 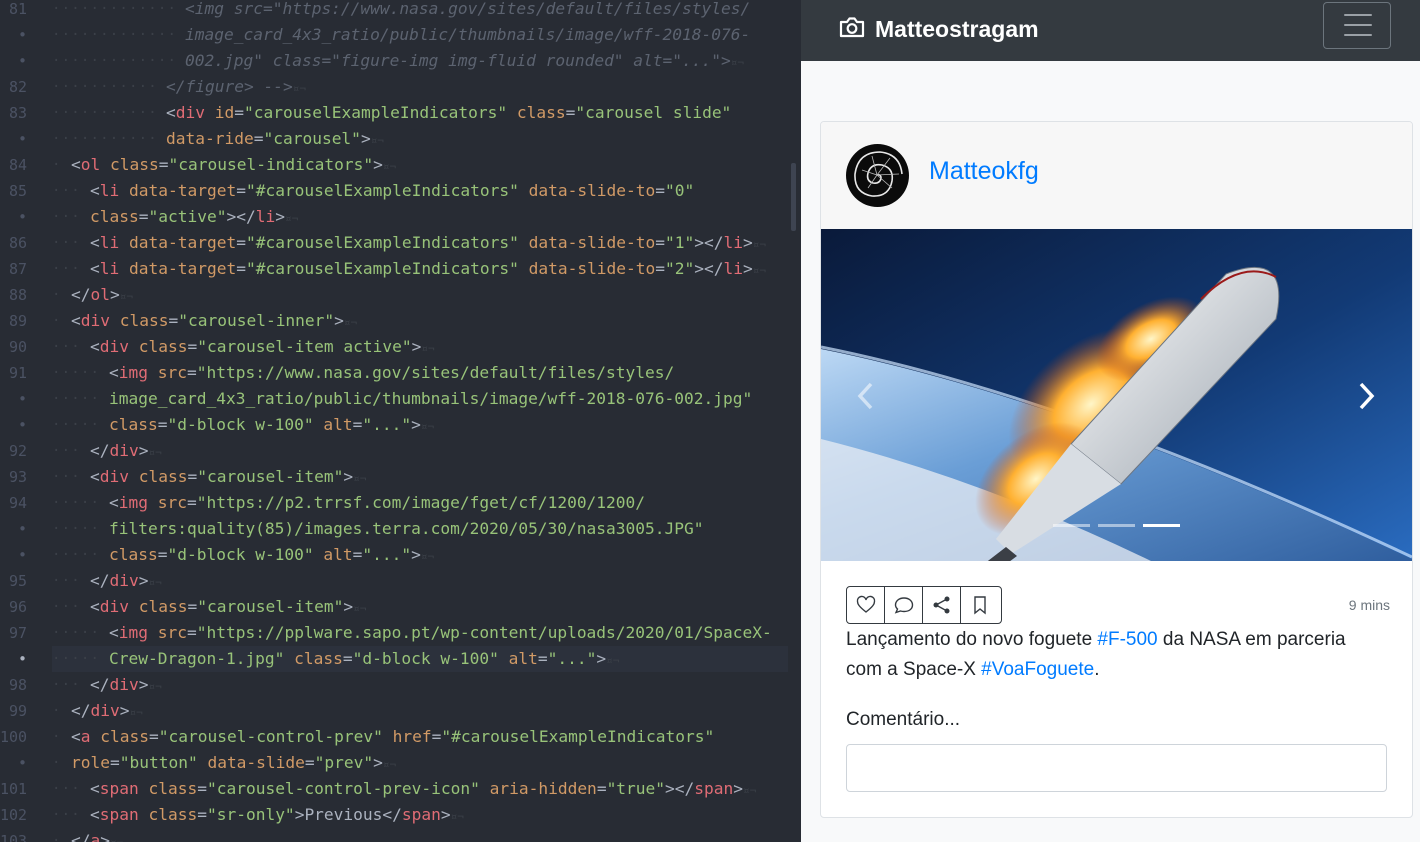 I want to click on code-text: <ol class="carousel-indicators">¤¬, so click(x=233, y=166).